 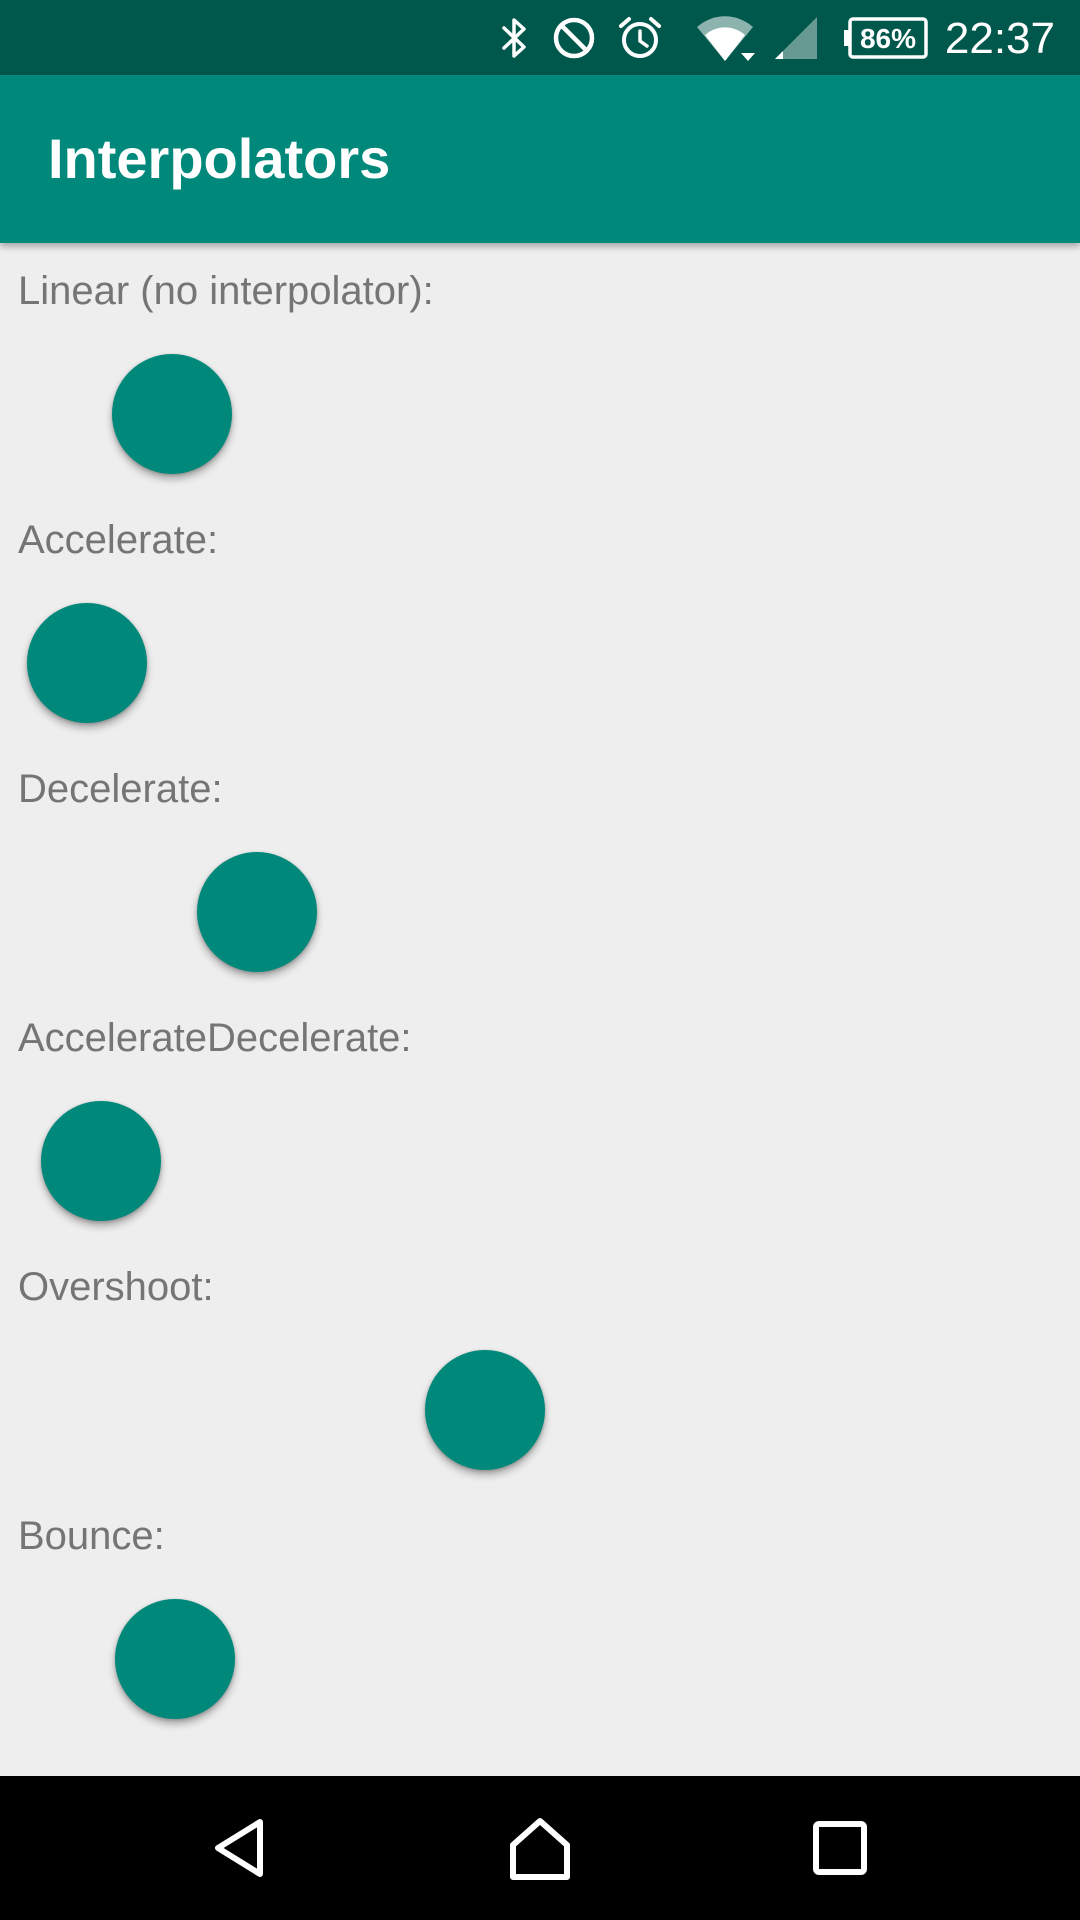 I want to click on status-bar: 86% 22:37, so click(x=540, y=37).